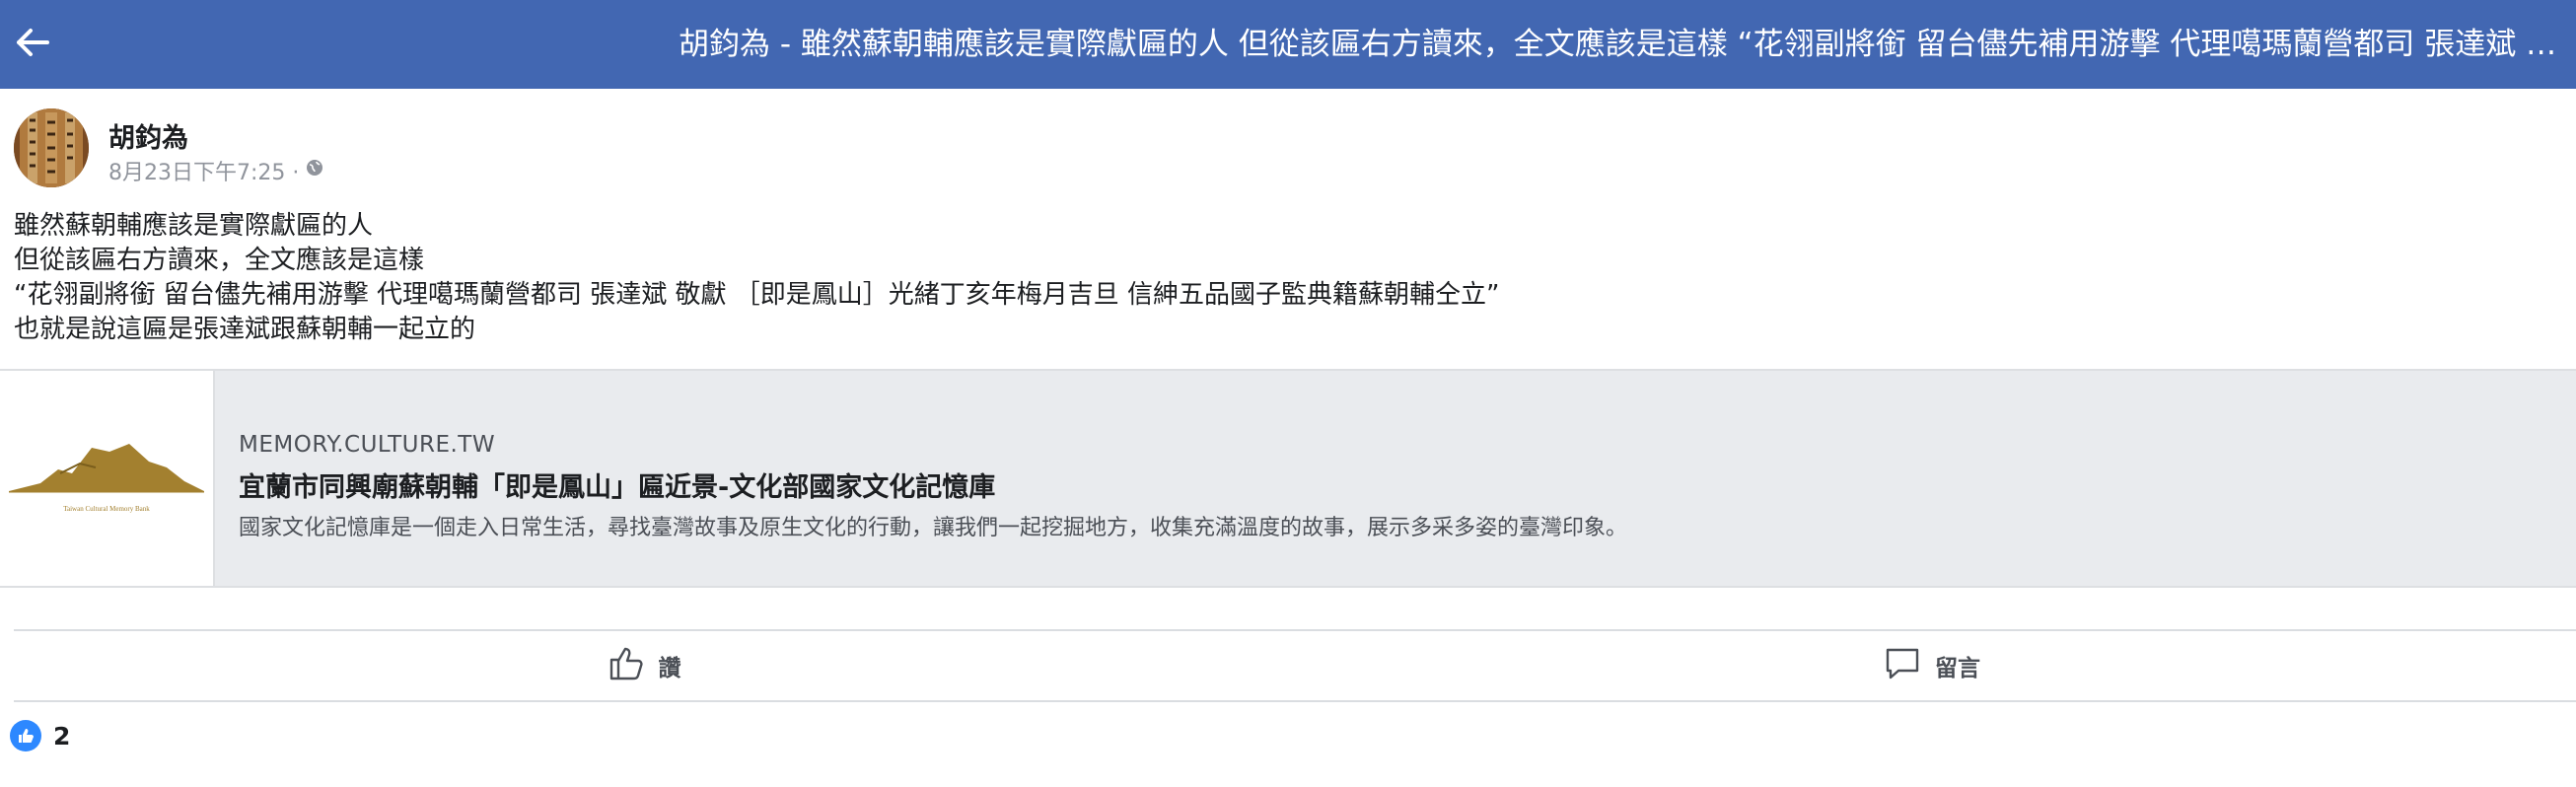 Image resolution: width=2576 pixels, height=787 pixels. I want to click on arrow-left-icon, so click(32, 44).